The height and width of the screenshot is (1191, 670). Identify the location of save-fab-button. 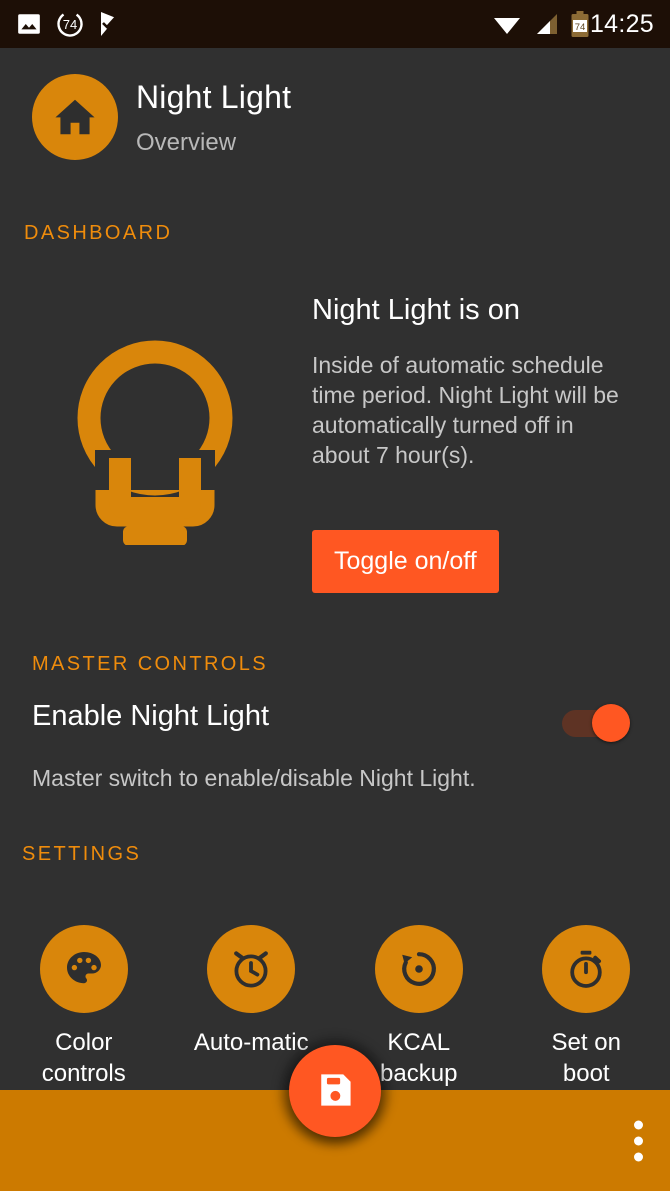
(335, 1091).